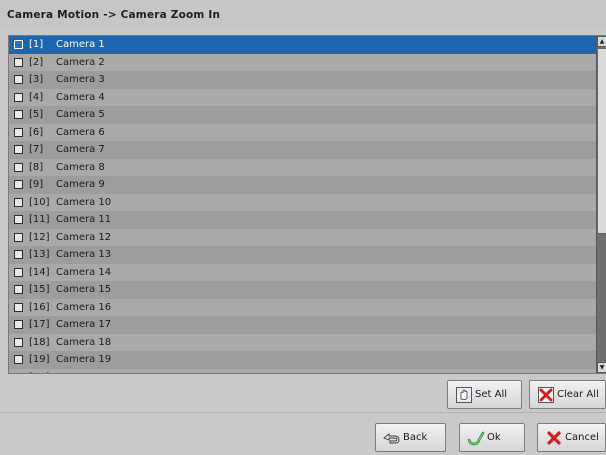 The width and height of the screenshot is (606, 455). What do you see at coordinates (80, 80) in the screenshot?
I see `camera-name: Camera 3` at bounding box center [80, 80].